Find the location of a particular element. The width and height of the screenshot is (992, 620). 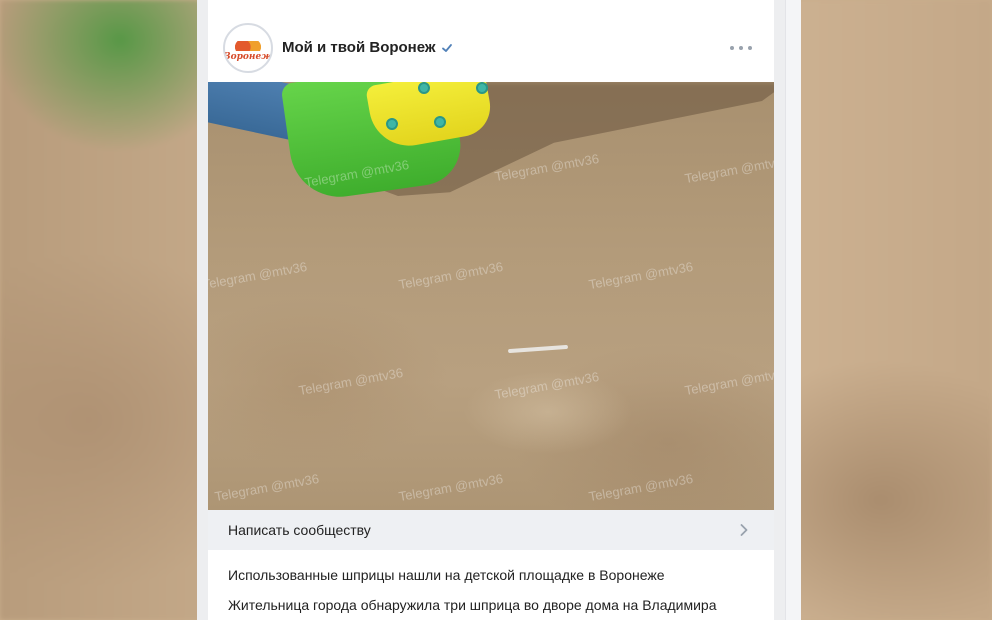

group-name-label: Мой и твой Воронеж is located at coordinates (359, 47).